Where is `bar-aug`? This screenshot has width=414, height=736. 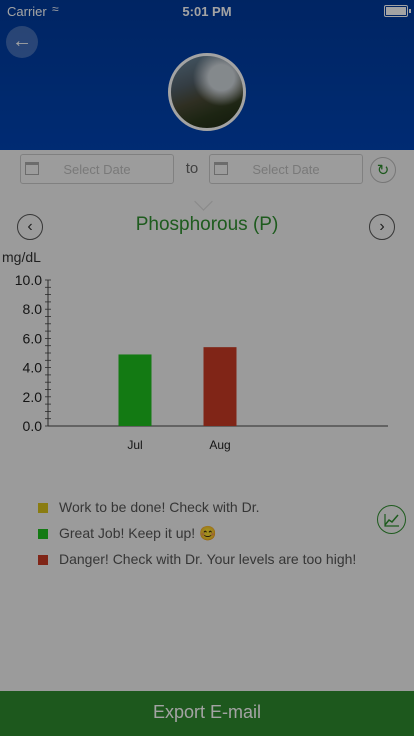
bar-aug is located at coordinates (220, 386).